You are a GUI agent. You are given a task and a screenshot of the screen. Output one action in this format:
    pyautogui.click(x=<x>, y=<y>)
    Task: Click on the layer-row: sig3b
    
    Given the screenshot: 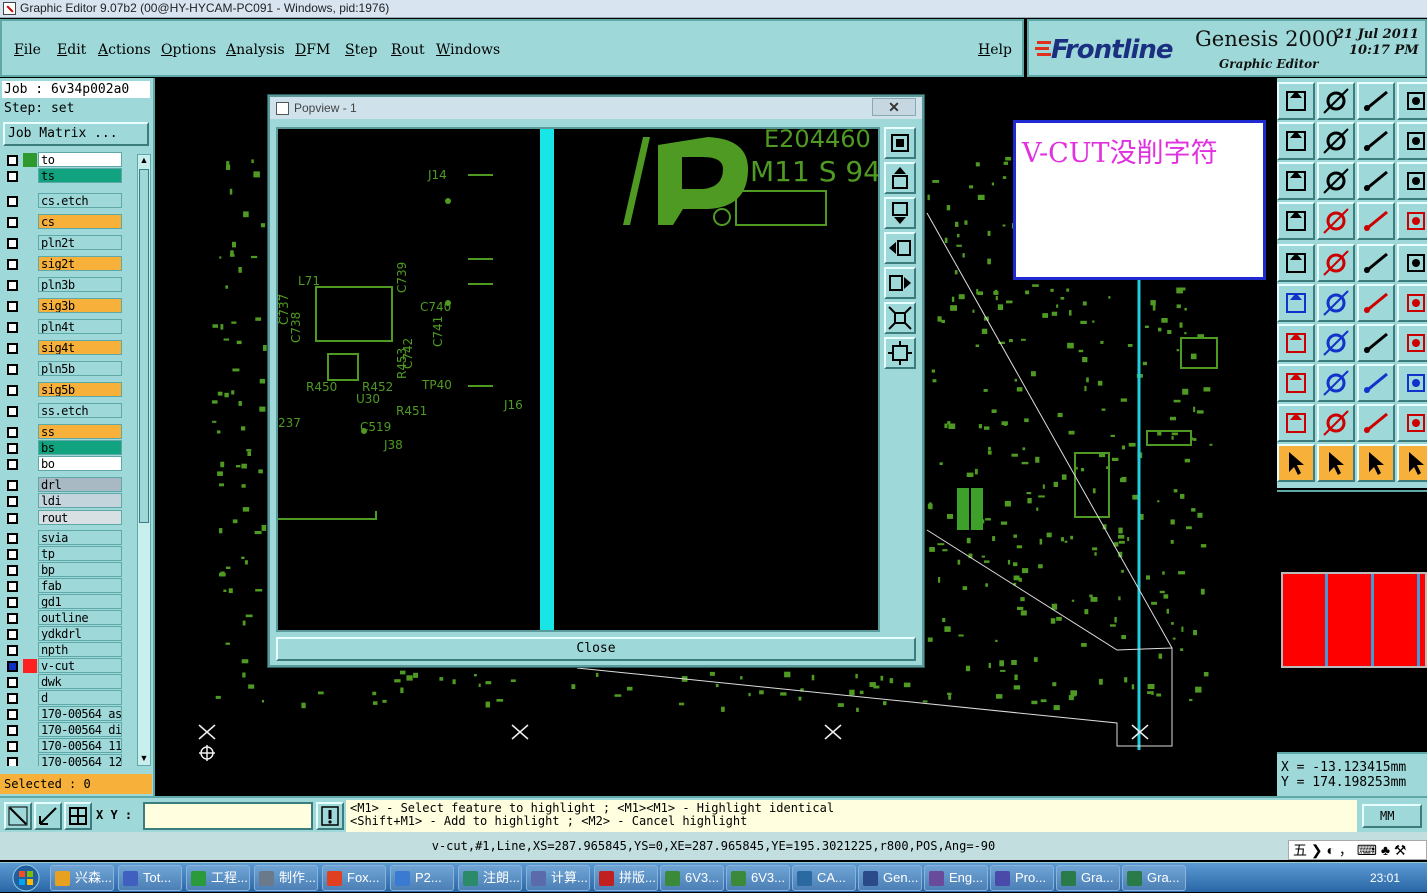 What is the action you would take?
    pyautogui.click(x=68, y=306)
    